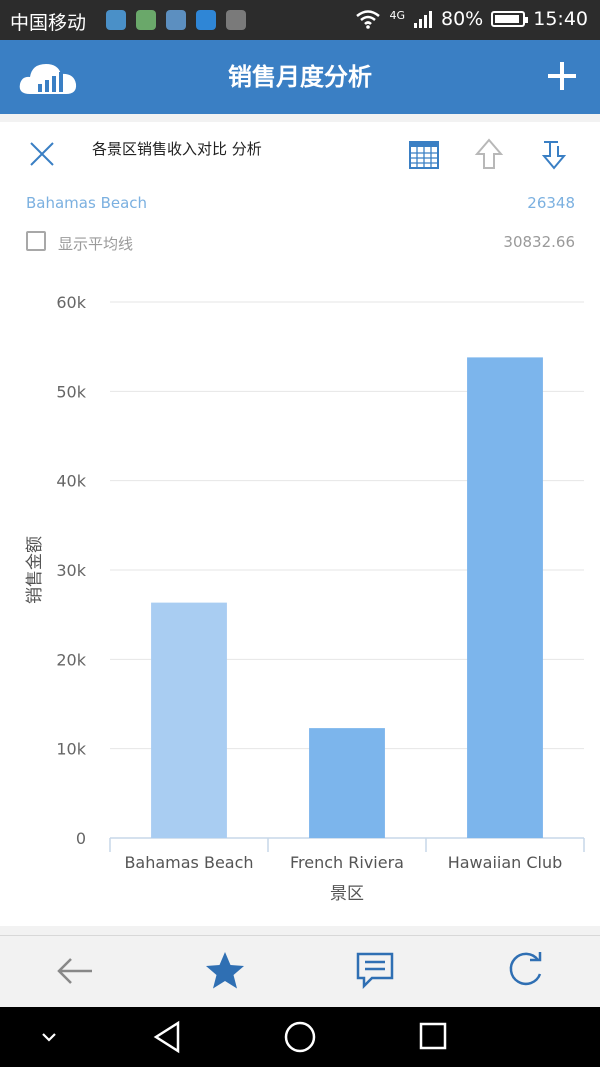  Describe the element at coordinates (368, 19) in the screenshot. I see `wifi-icon` at that location.